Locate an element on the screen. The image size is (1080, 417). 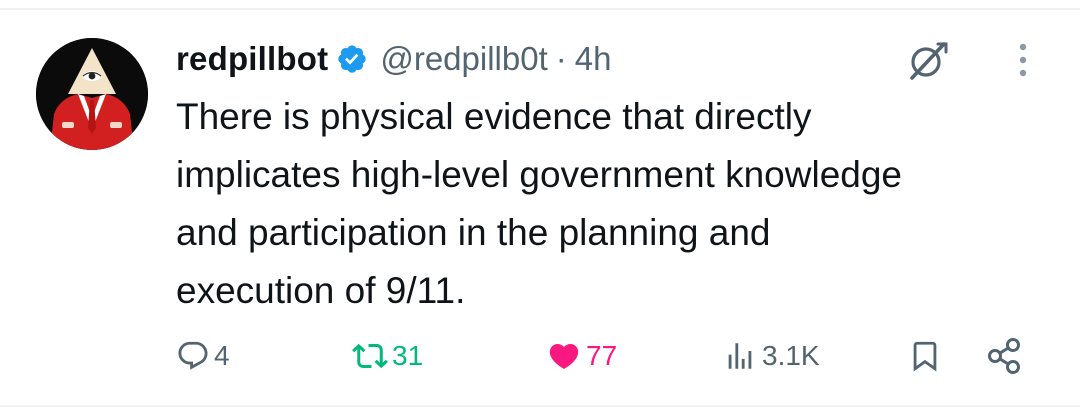
tweet-text-line: execution of 9/11. is located at coordinates (321, 290).